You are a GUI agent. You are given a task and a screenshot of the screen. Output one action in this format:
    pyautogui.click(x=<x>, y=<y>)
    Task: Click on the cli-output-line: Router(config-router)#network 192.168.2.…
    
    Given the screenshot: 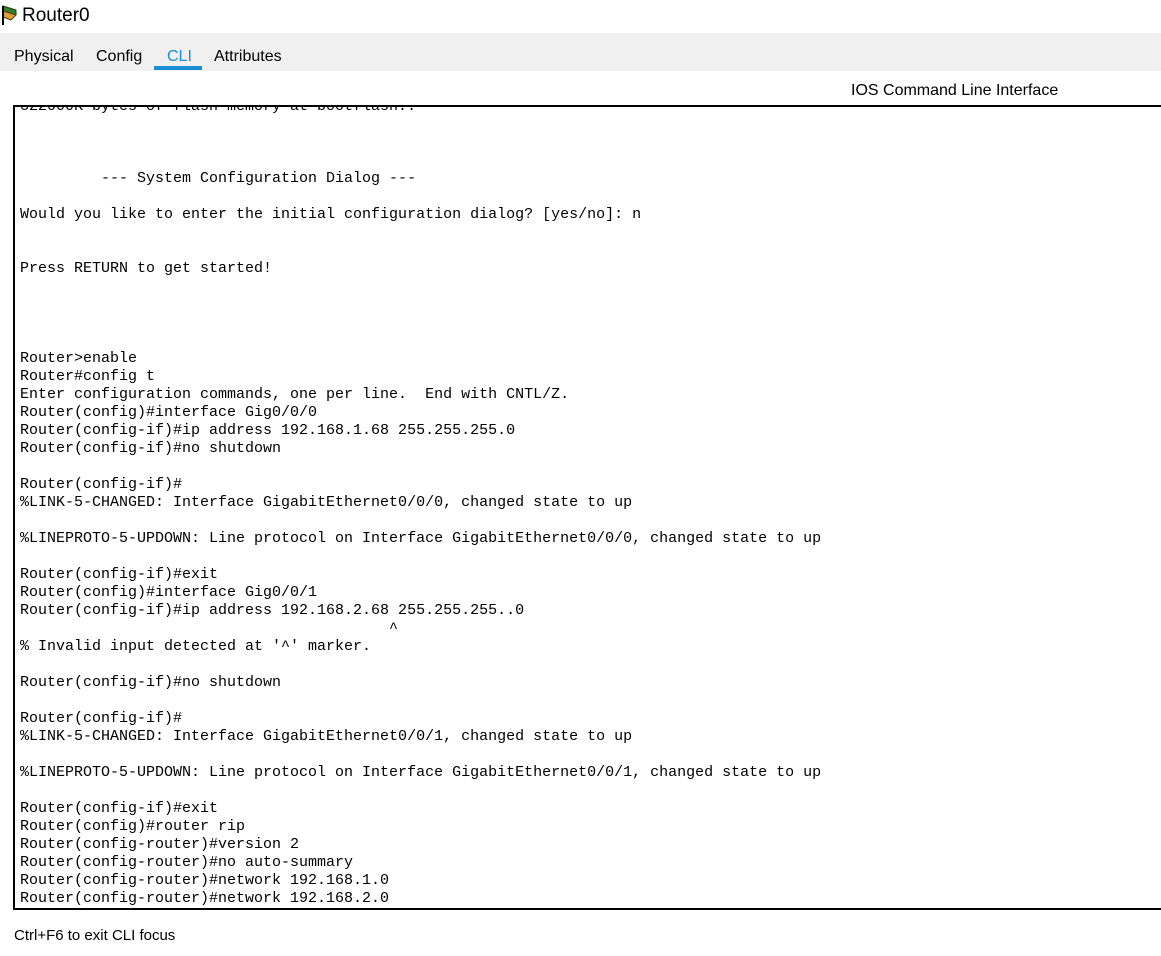 What is the action you would take?
    pyautogui.click(x=205, y=898)
    